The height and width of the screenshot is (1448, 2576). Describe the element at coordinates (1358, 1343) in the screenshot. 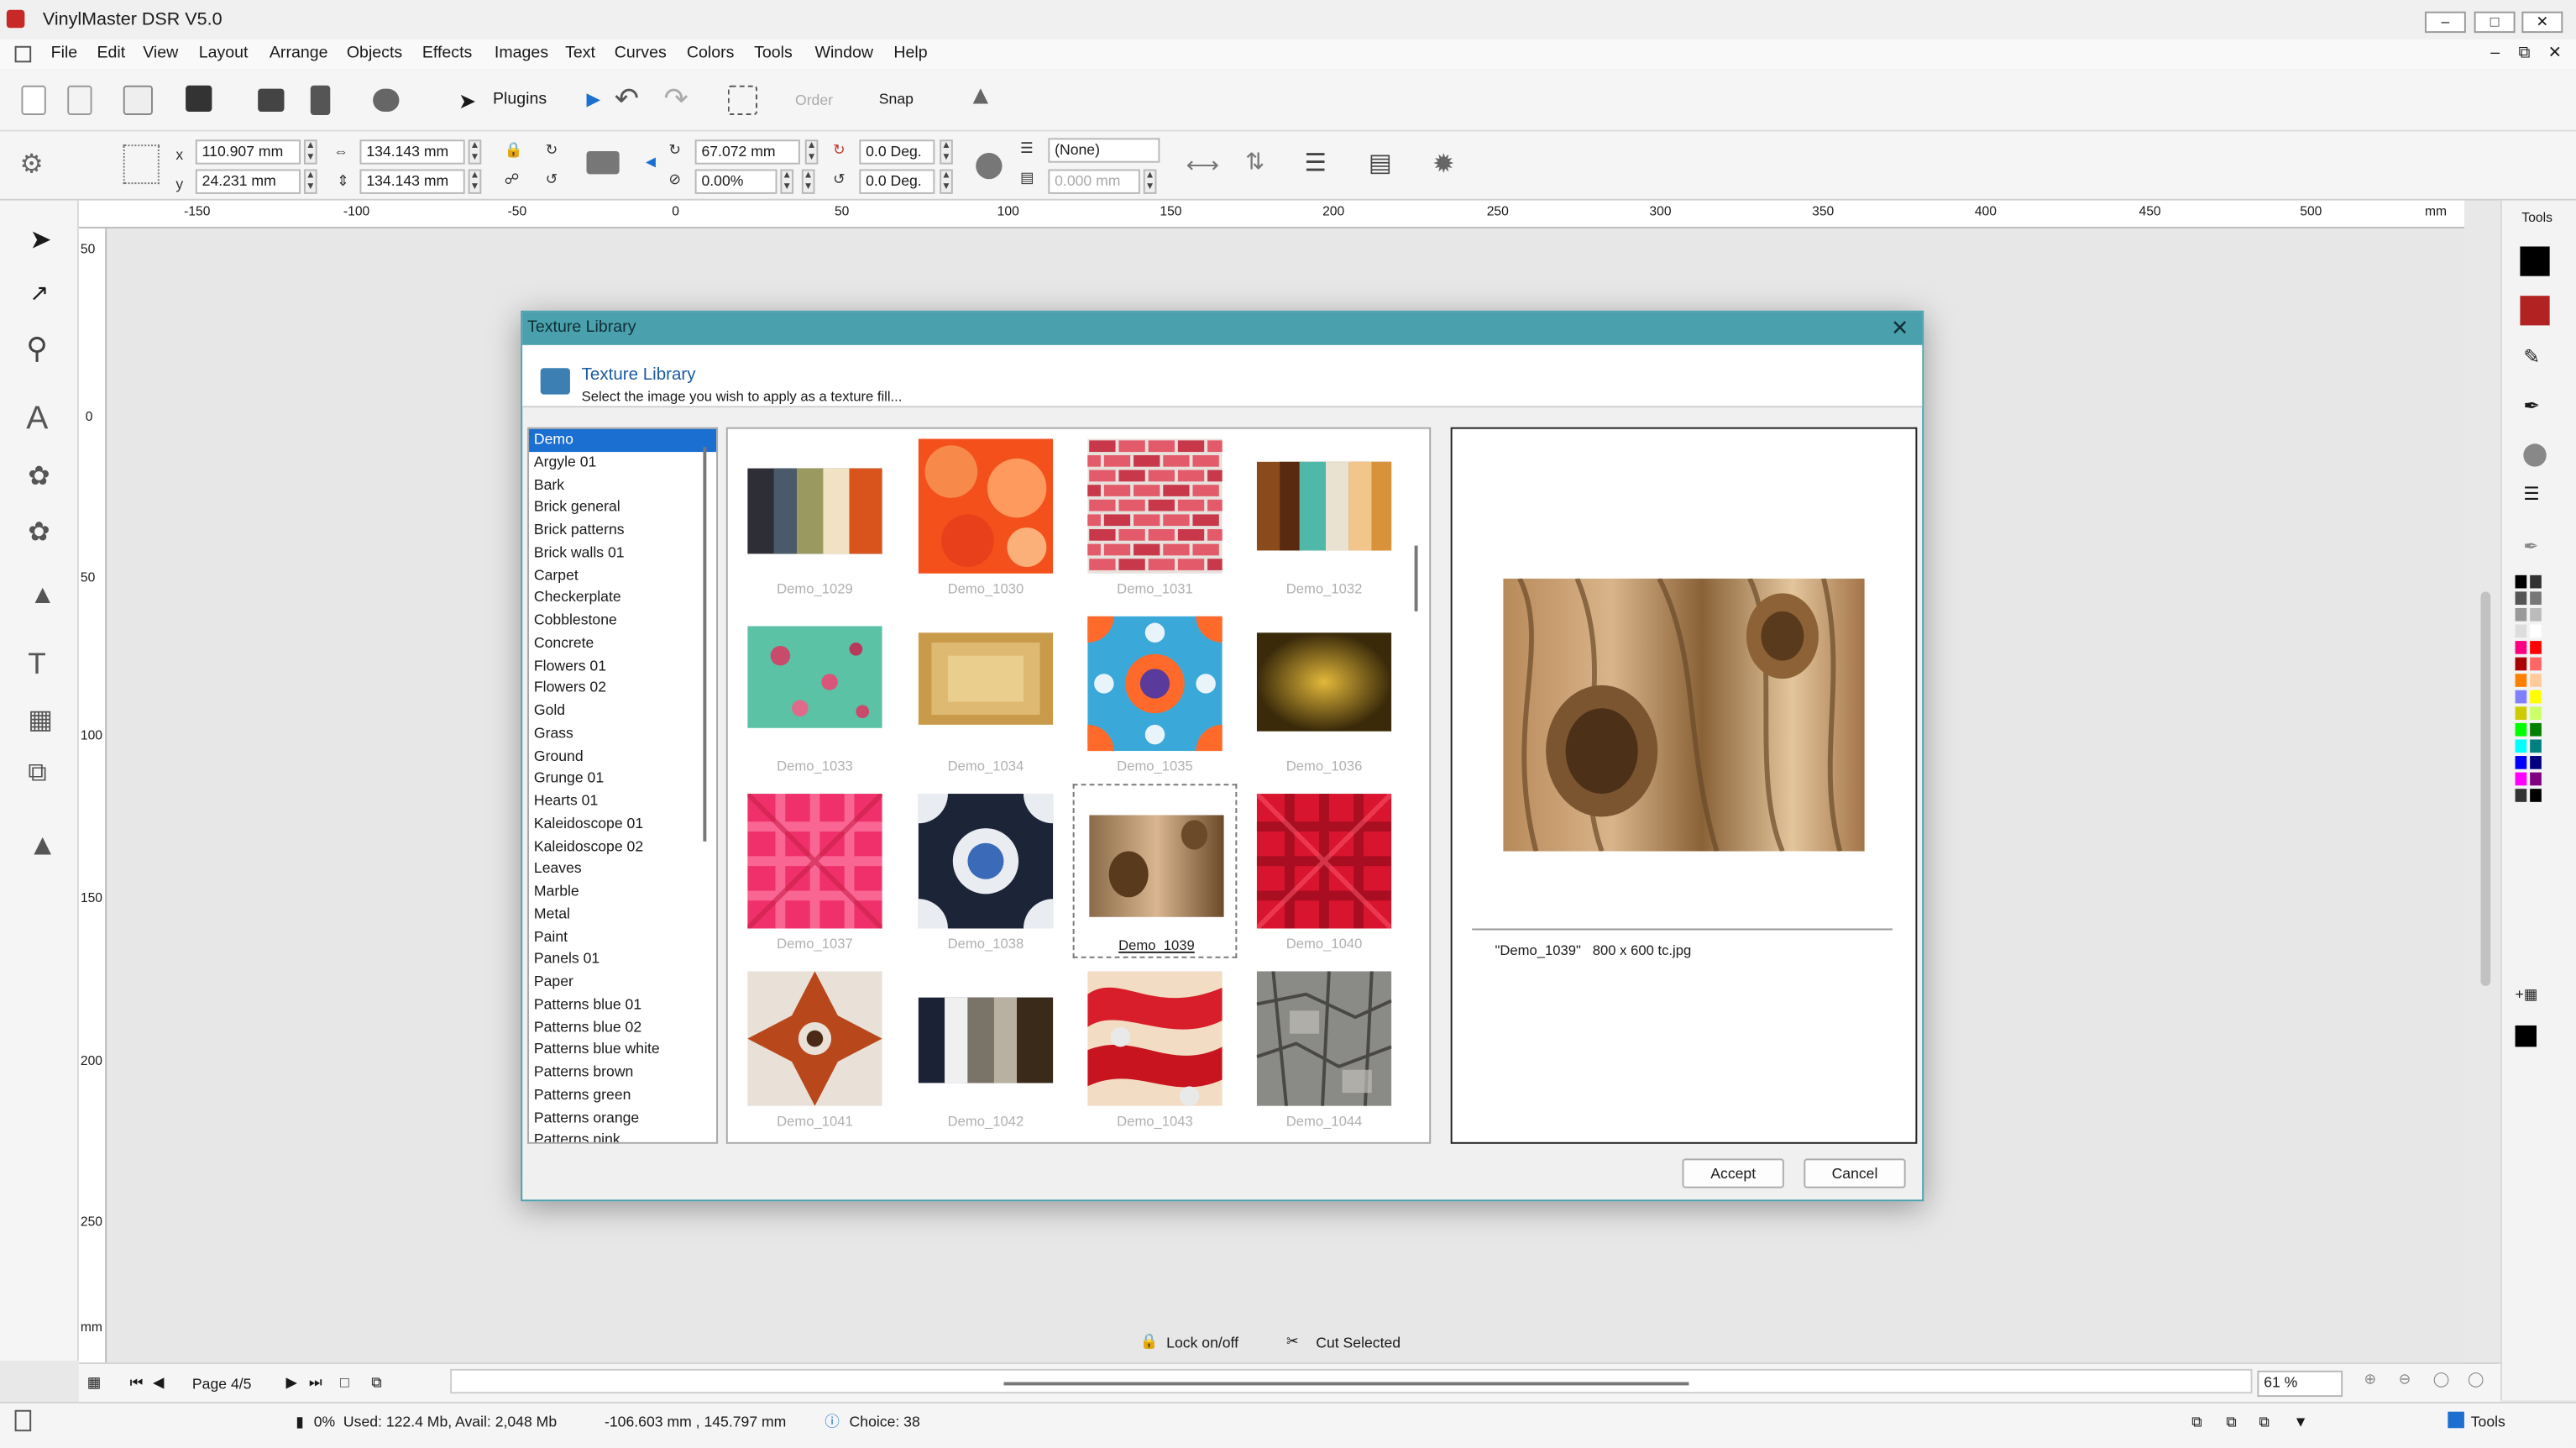

I see `cut-selected-button: Cut Selected` at that location.